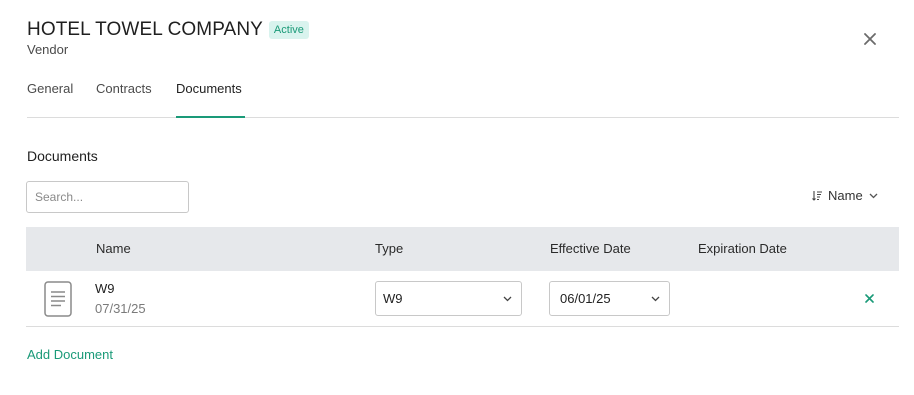  What do you see at coordinates (389, 248) in the screenshot?
I see `column-header-type: Type` at bounding box center [389, 248].